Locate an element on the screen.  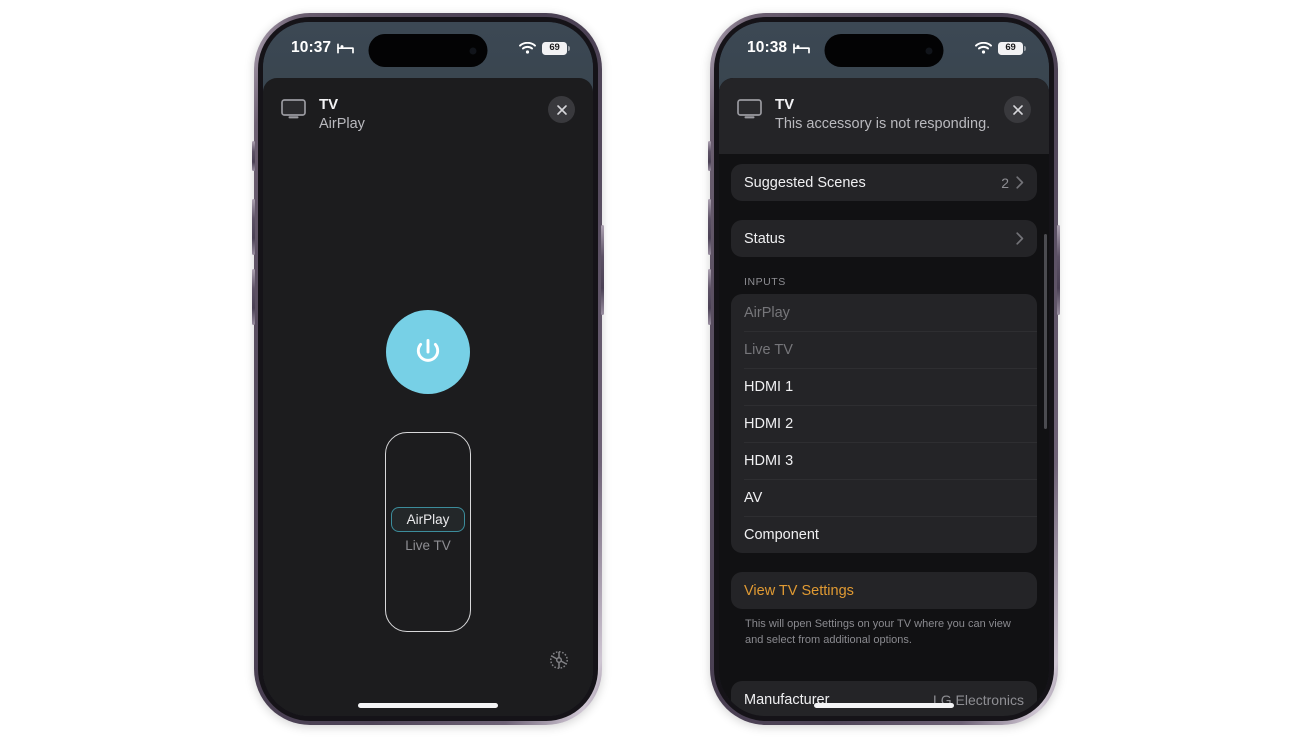
row-suggested-scenes: Suggested Scenes 2 is located at coordinates (884, 182).